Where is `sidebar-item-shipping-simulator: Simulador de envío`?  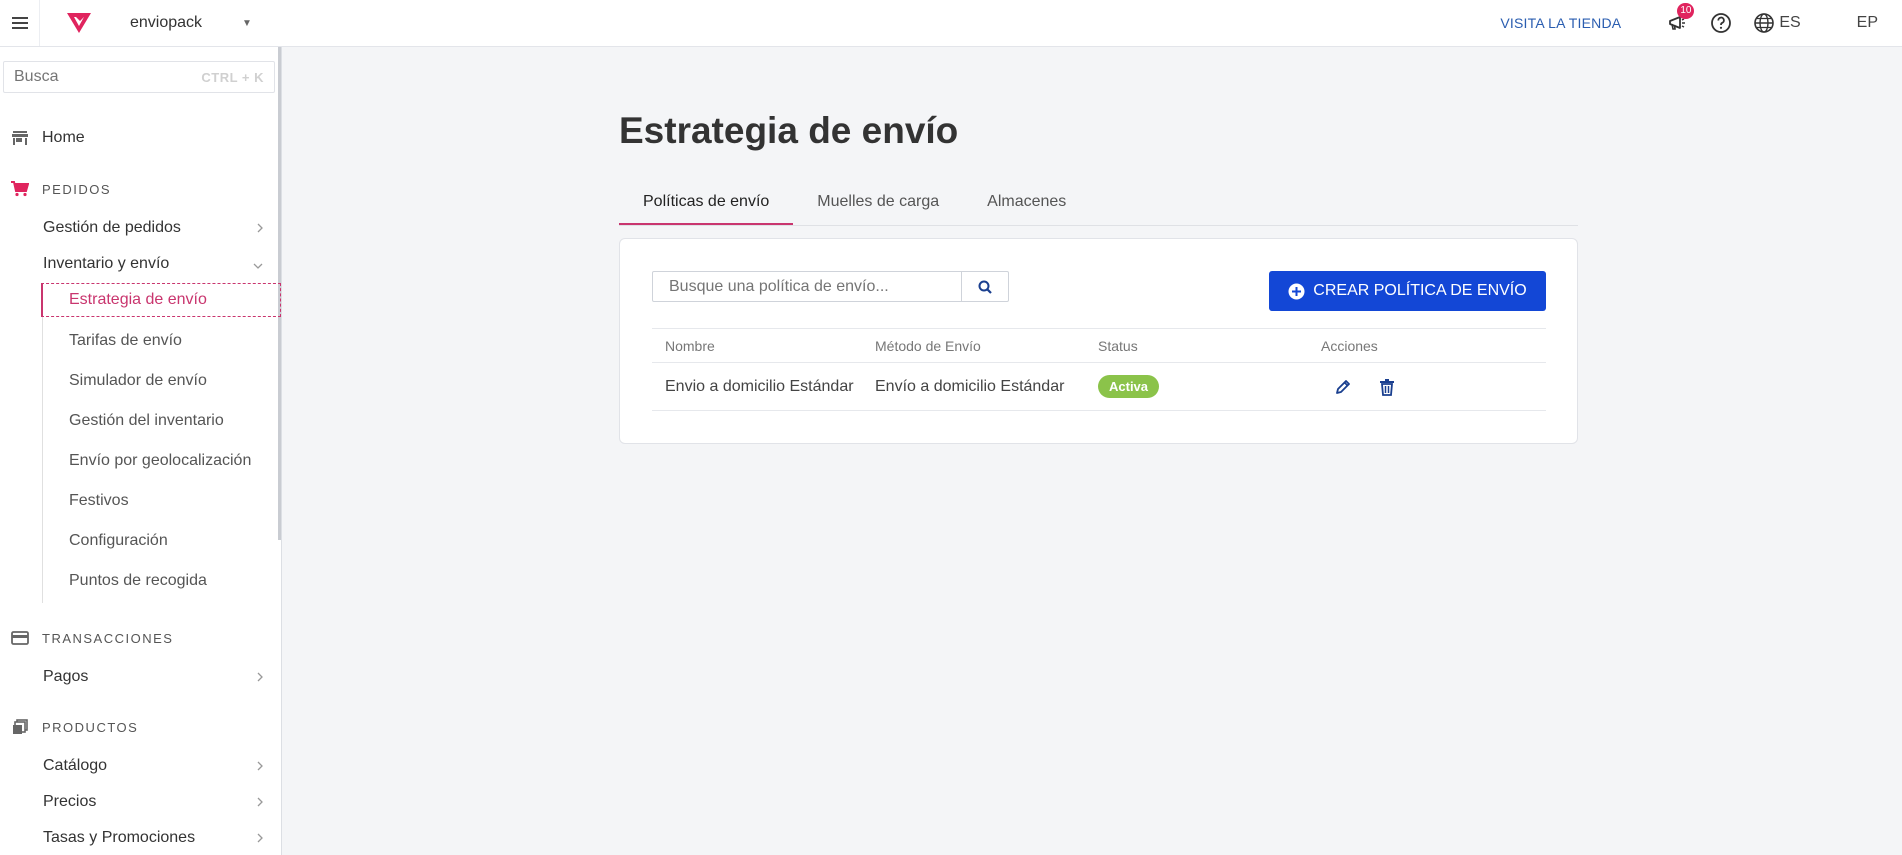
sidebar-item-shipping-simulator: Simulador de envío is located at coordinates (140, 381).